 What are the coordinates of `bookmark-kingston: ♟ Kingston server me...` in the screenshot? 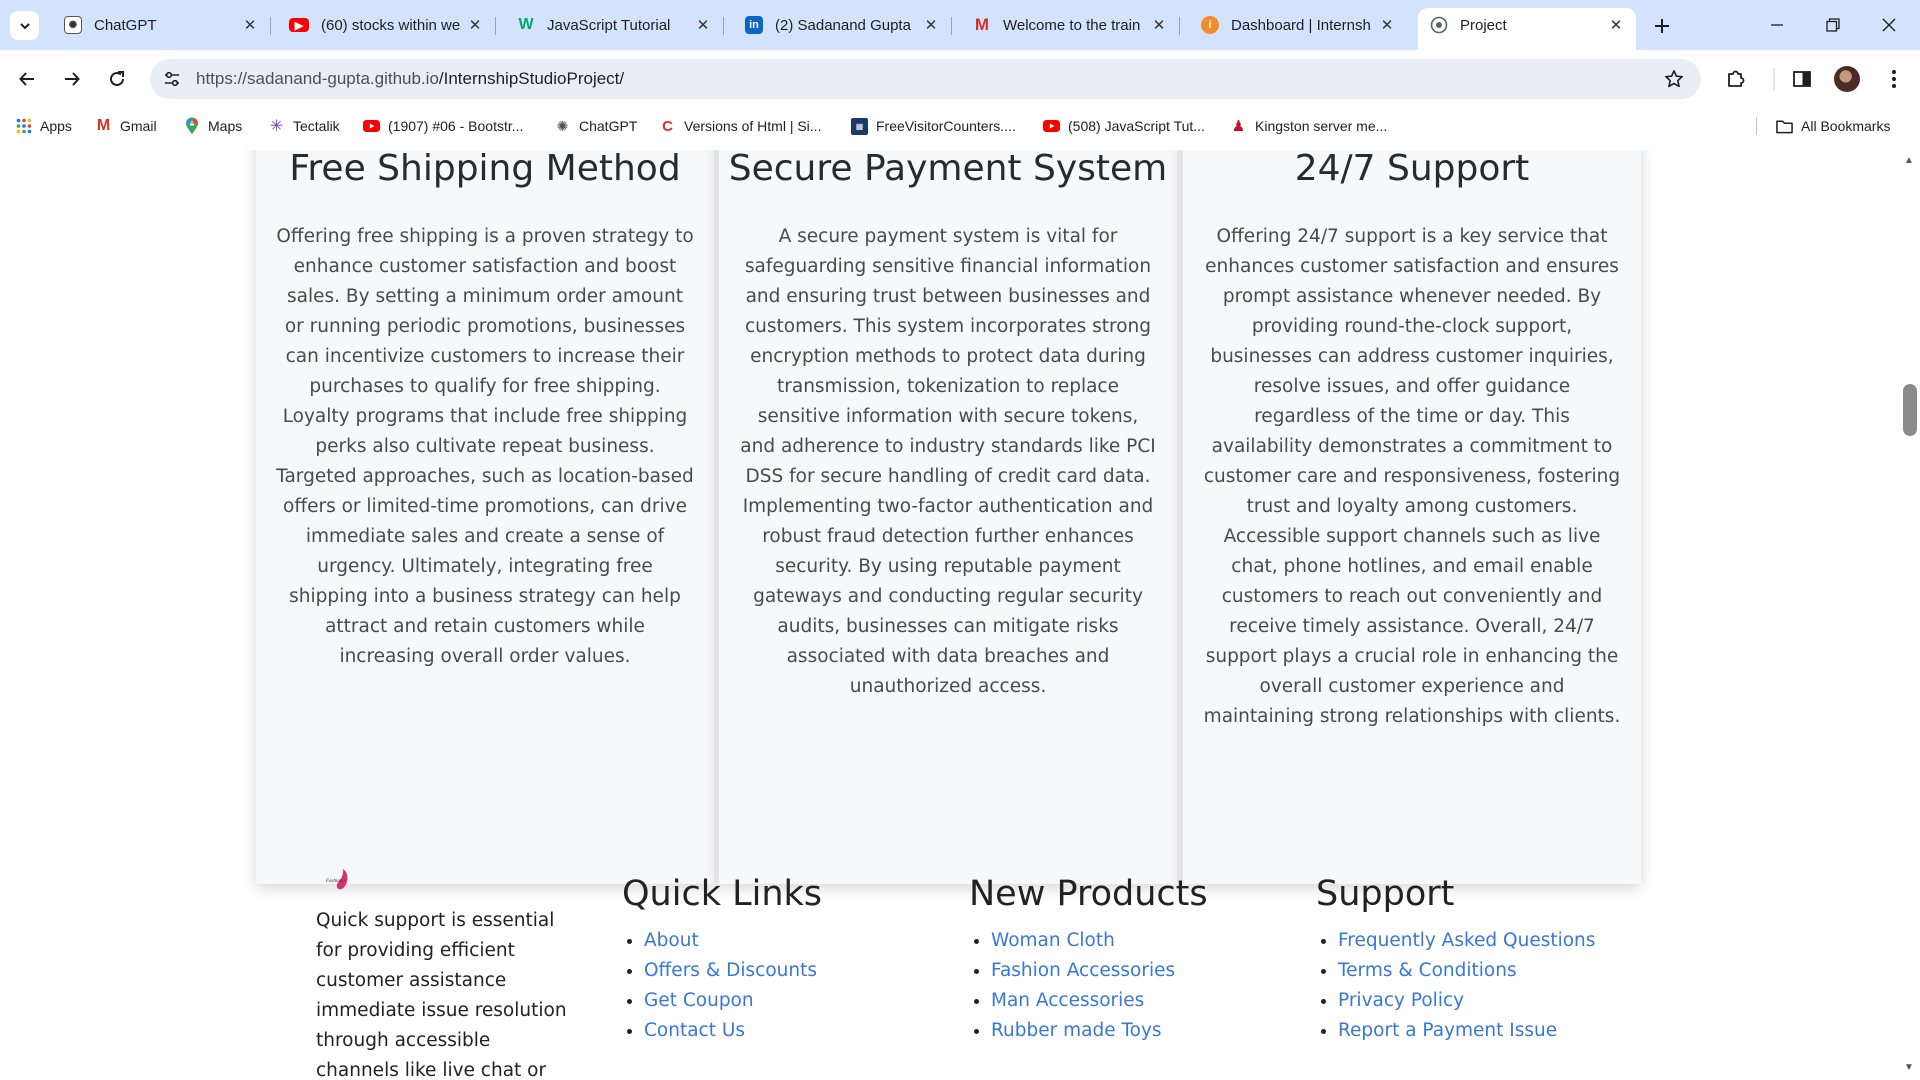 It's located at (1309, 126).